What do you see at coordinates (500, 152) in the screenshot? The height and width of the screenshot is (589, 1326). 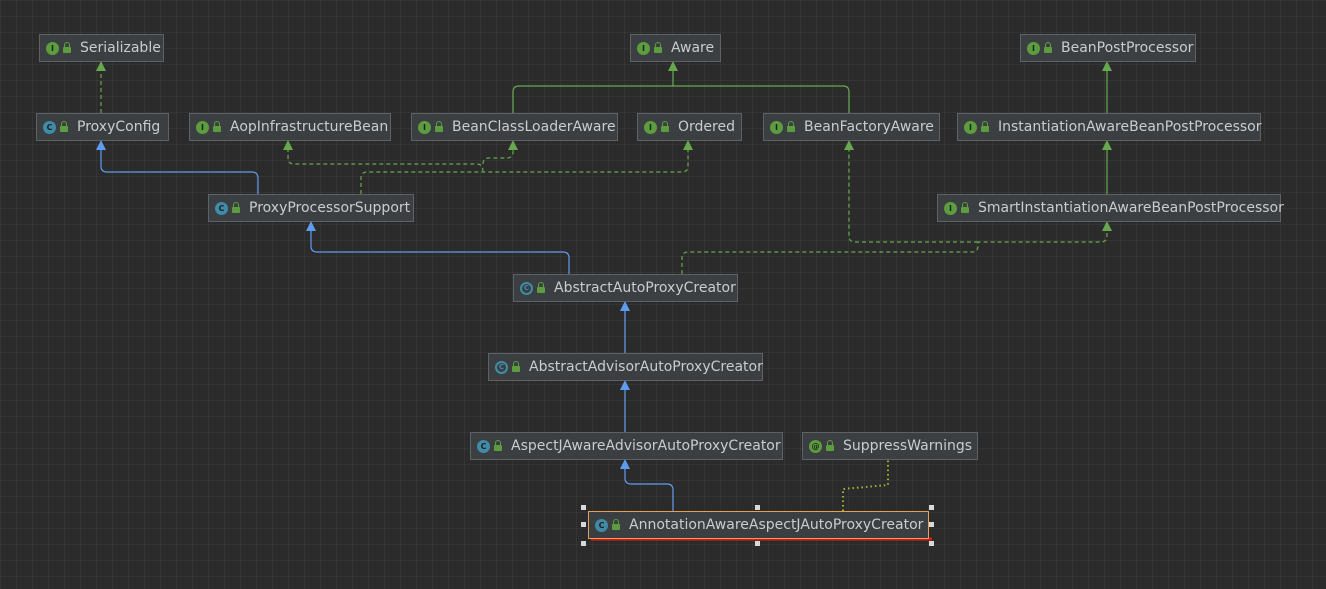 I see `edge-to-beanclassloaderaware` at bounding box center [500, 152].